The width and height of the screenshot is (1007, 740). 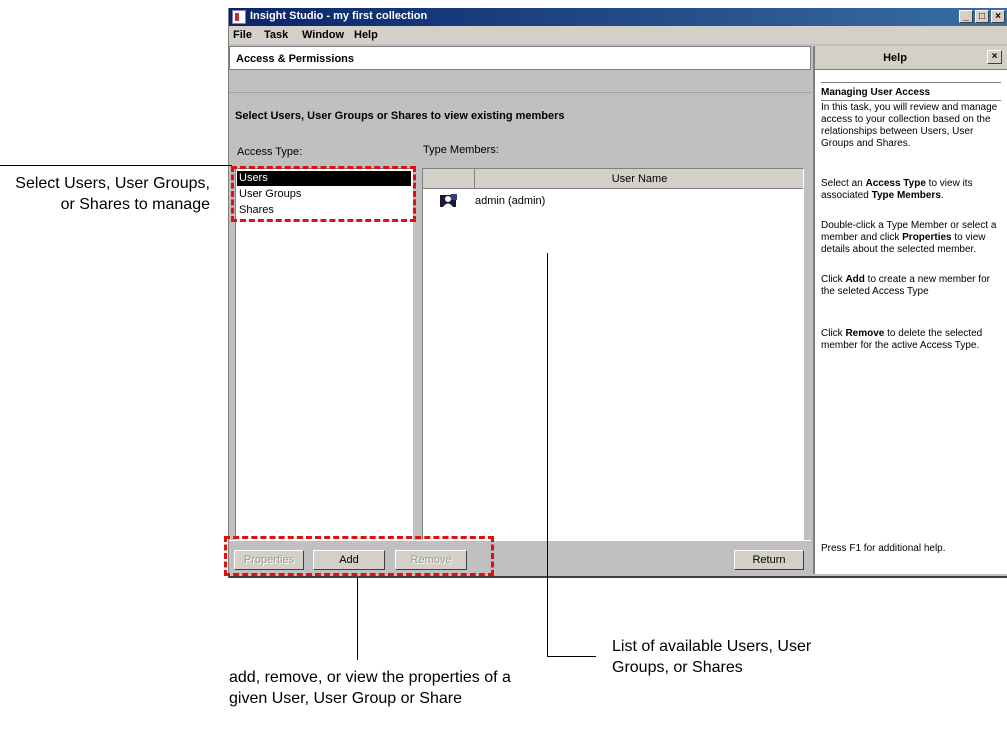 What do you see at coordinates (276, 35) in the screenshot?
I see `menu-task: Task` at bounding box center [276, 35].